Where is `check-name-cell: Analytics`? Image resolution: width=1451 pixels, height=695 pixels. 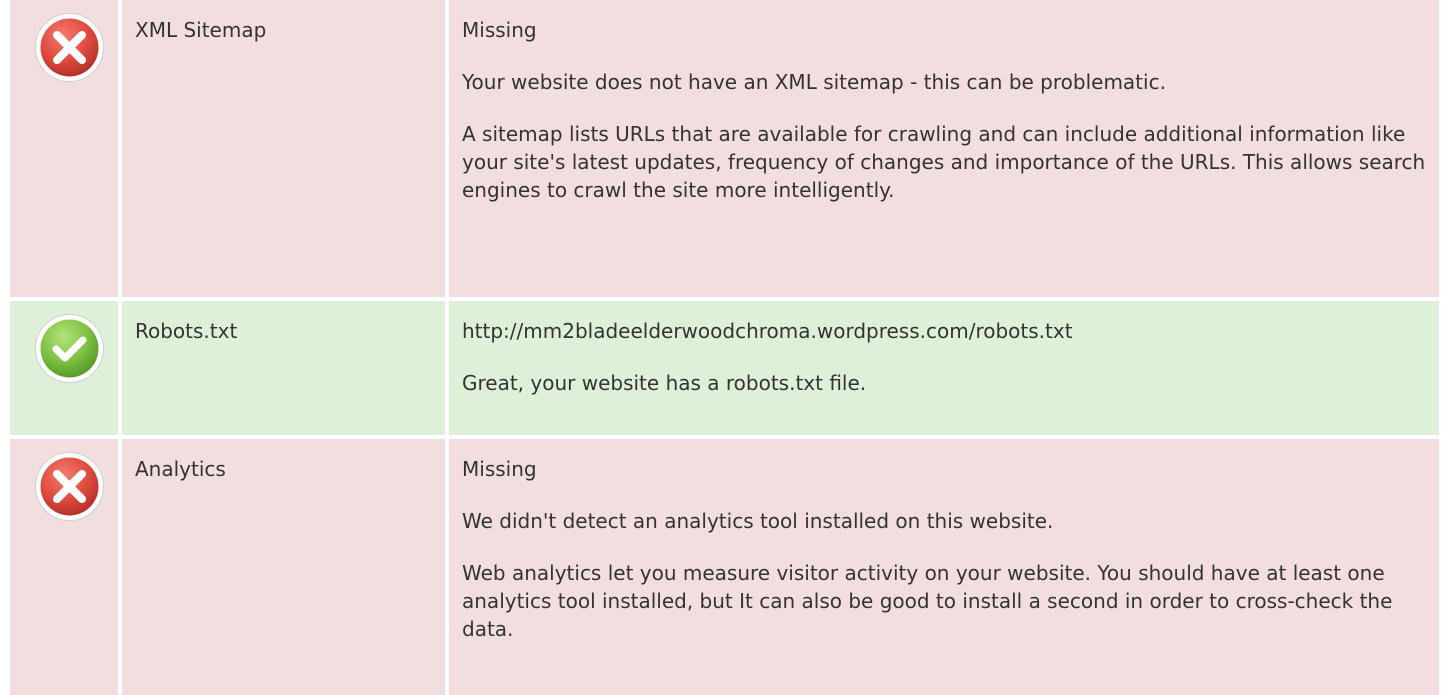 check-name-cell: Analytics is located at coordinates (283, 567).